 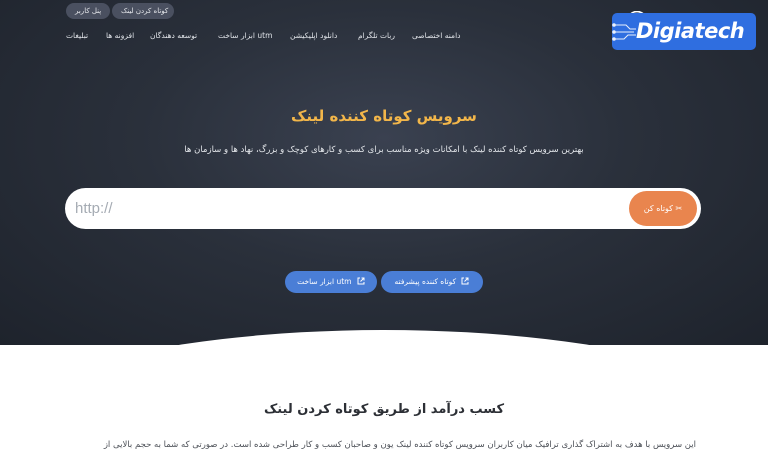 What do you see at coordinates (88, 11) in the screenshot?
I see `user-panel-button: پنل کاربر` at bounding box center [88, 11].